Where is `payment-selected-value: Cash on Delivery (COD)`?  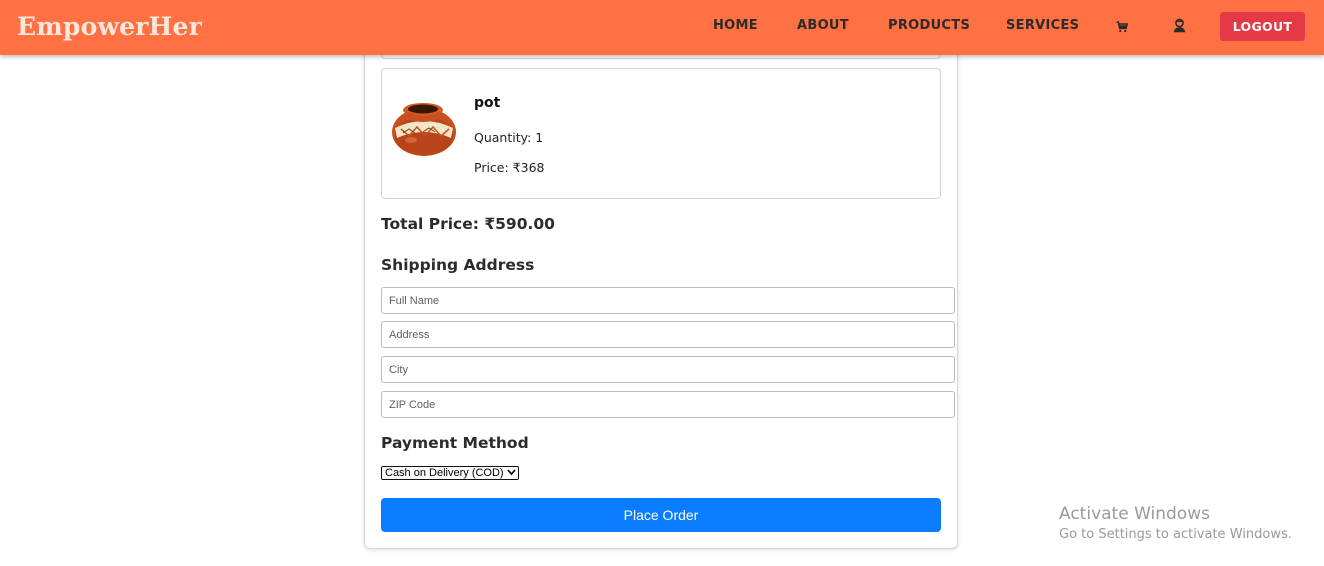
payment-selected-value: Cash on Delivery (COD) is located at coordinates (444, 473).